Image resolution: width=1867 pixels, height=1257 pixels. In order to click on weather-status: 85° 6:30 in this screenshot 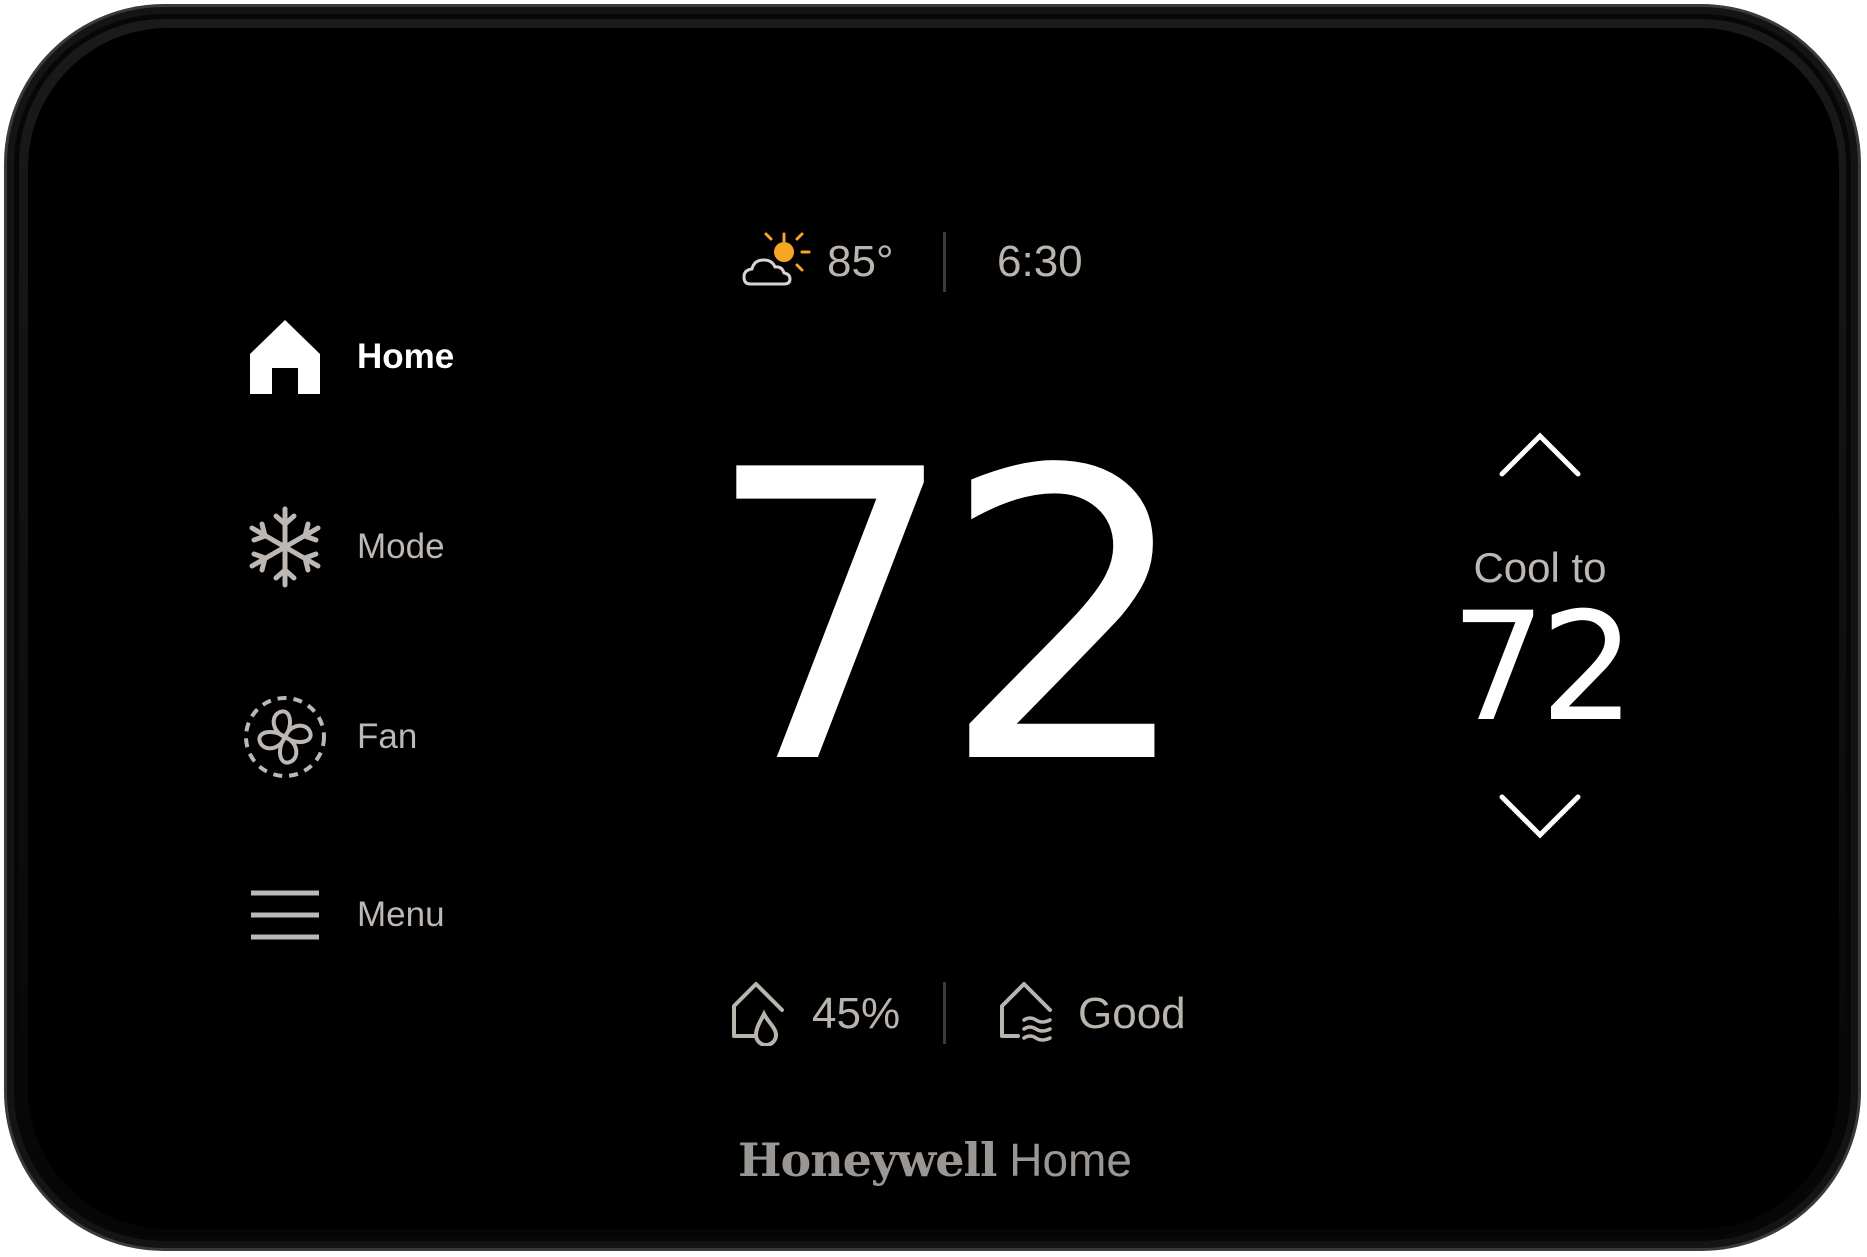, I will do `click(932, 262)`.